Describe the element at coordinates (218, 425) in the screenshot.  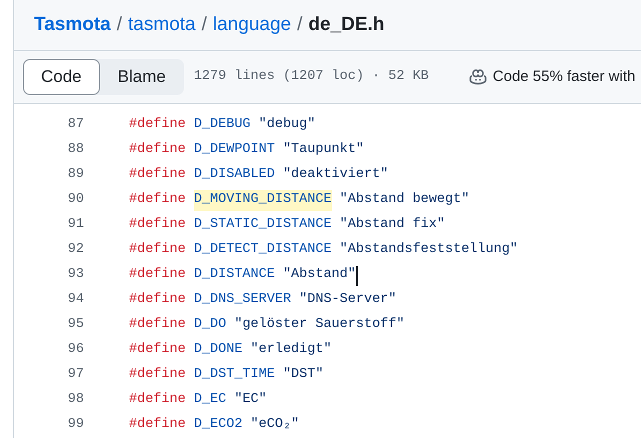
I see `macro-name: D_ECO2` at that location.